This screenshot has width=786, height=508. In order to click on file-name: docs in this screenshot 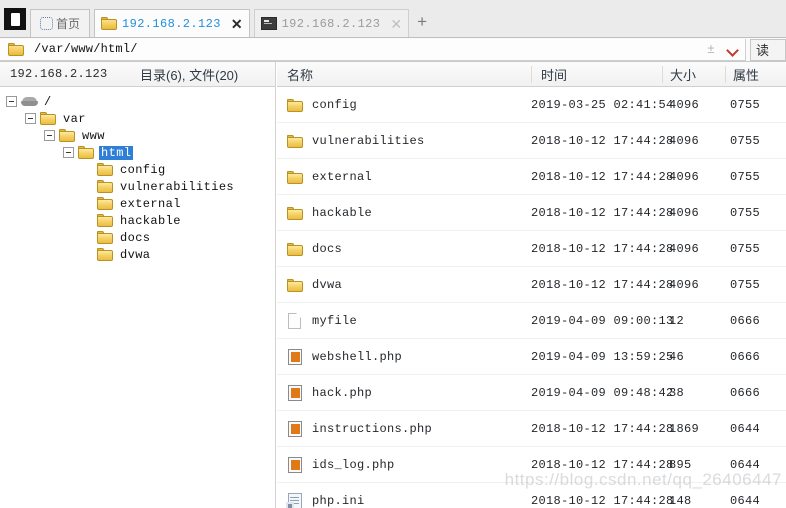, I will do `click(327, 249)`.